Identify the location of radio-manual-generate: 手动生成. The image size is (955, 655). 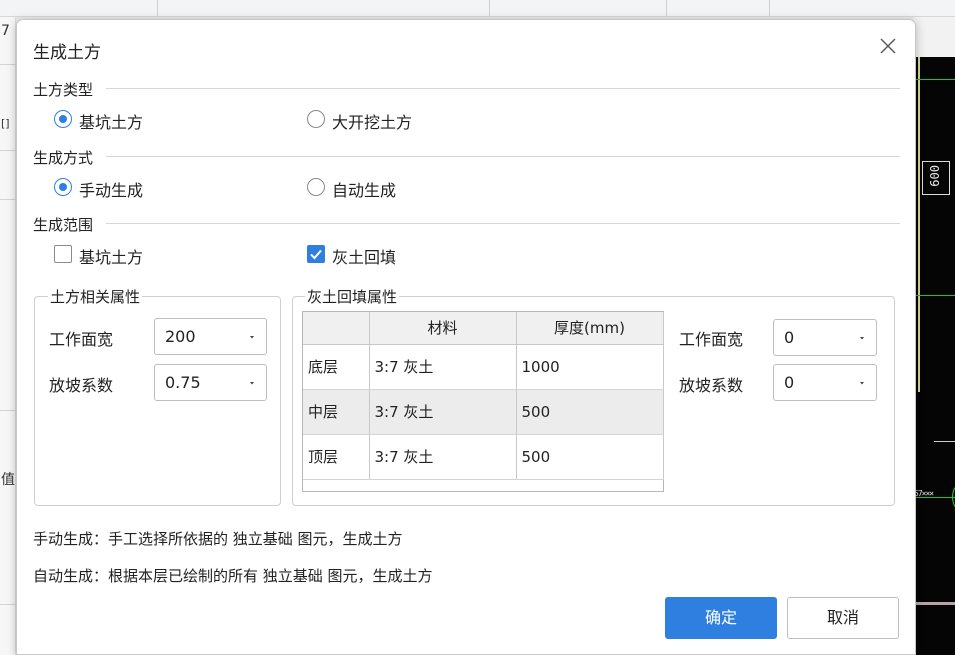
(114, 188).